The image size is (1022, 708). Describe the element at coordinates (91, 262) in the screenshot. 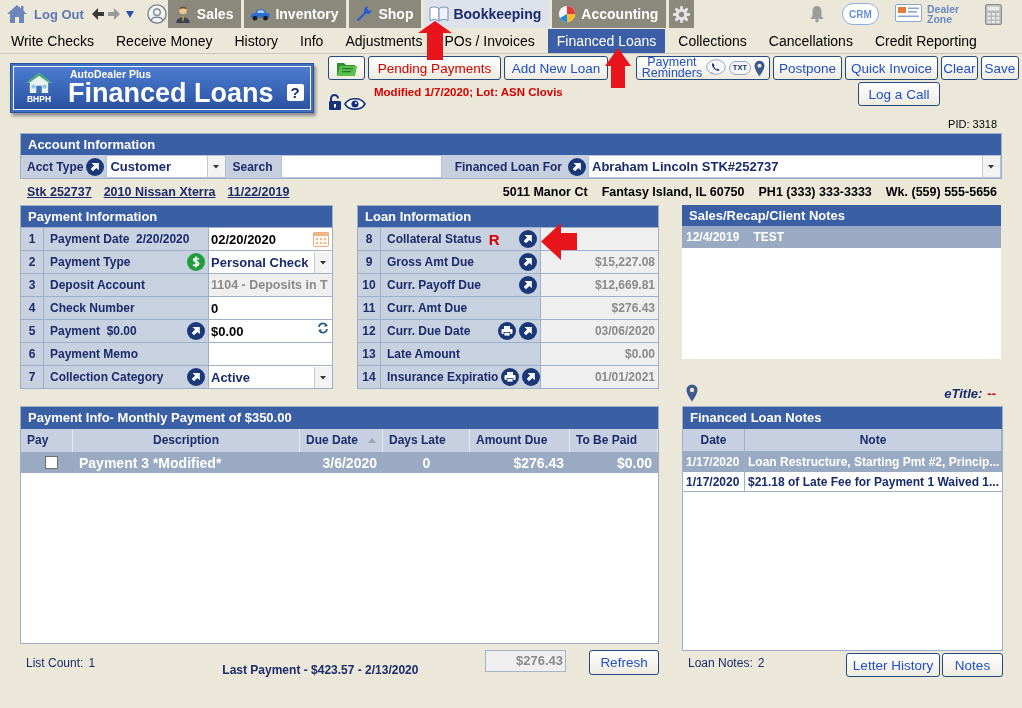

I see `field-label: Payment Type` at that location.